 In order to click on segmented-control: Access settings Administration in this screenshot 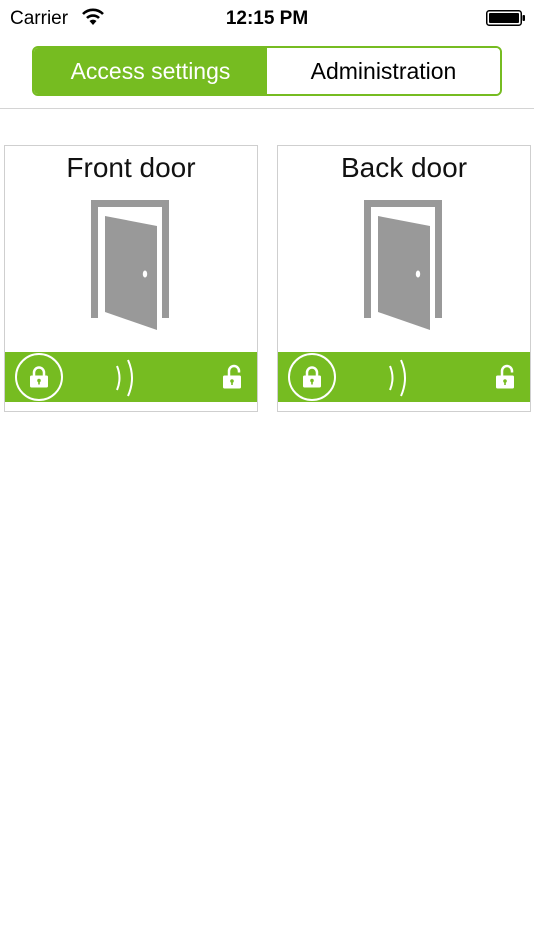, I will do `click(267, 71)`.